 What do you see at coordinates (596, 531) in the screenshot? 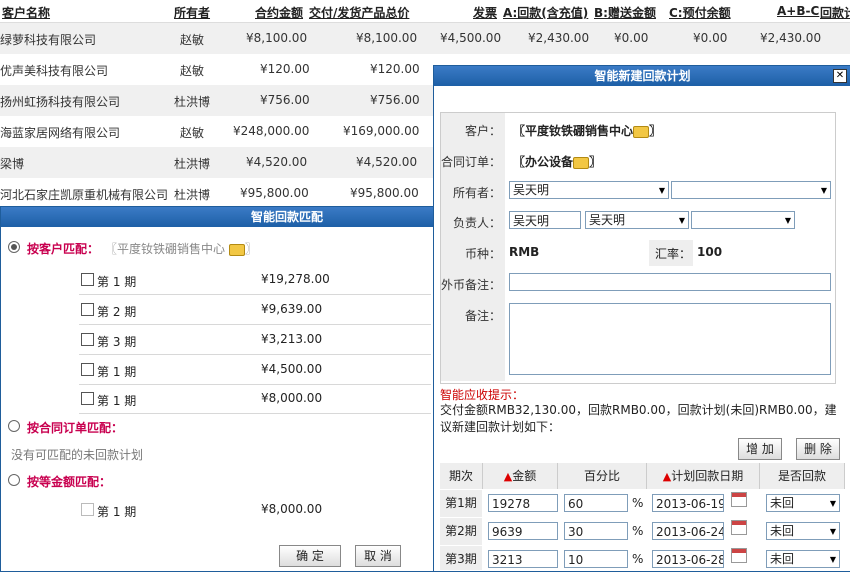
I see `percent-input: 30` at bounding box center [596, 531].